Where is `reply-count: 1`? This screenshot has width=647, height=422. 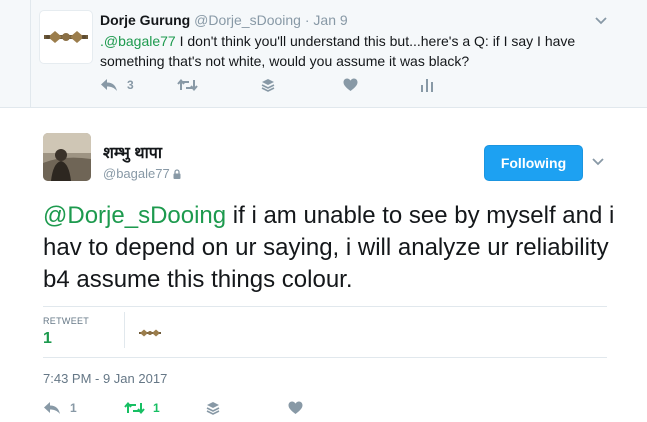 reply-count: 1 is located at coordinates (73, 408).